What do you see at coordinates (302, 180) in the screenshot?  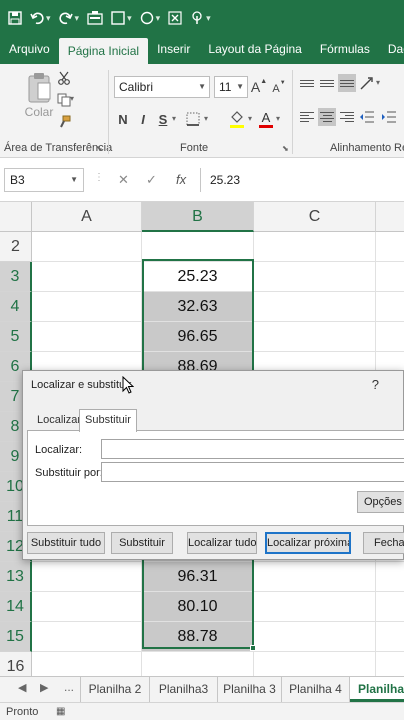 I see `formula-input: 25.23` at bounding box center [302, 180].